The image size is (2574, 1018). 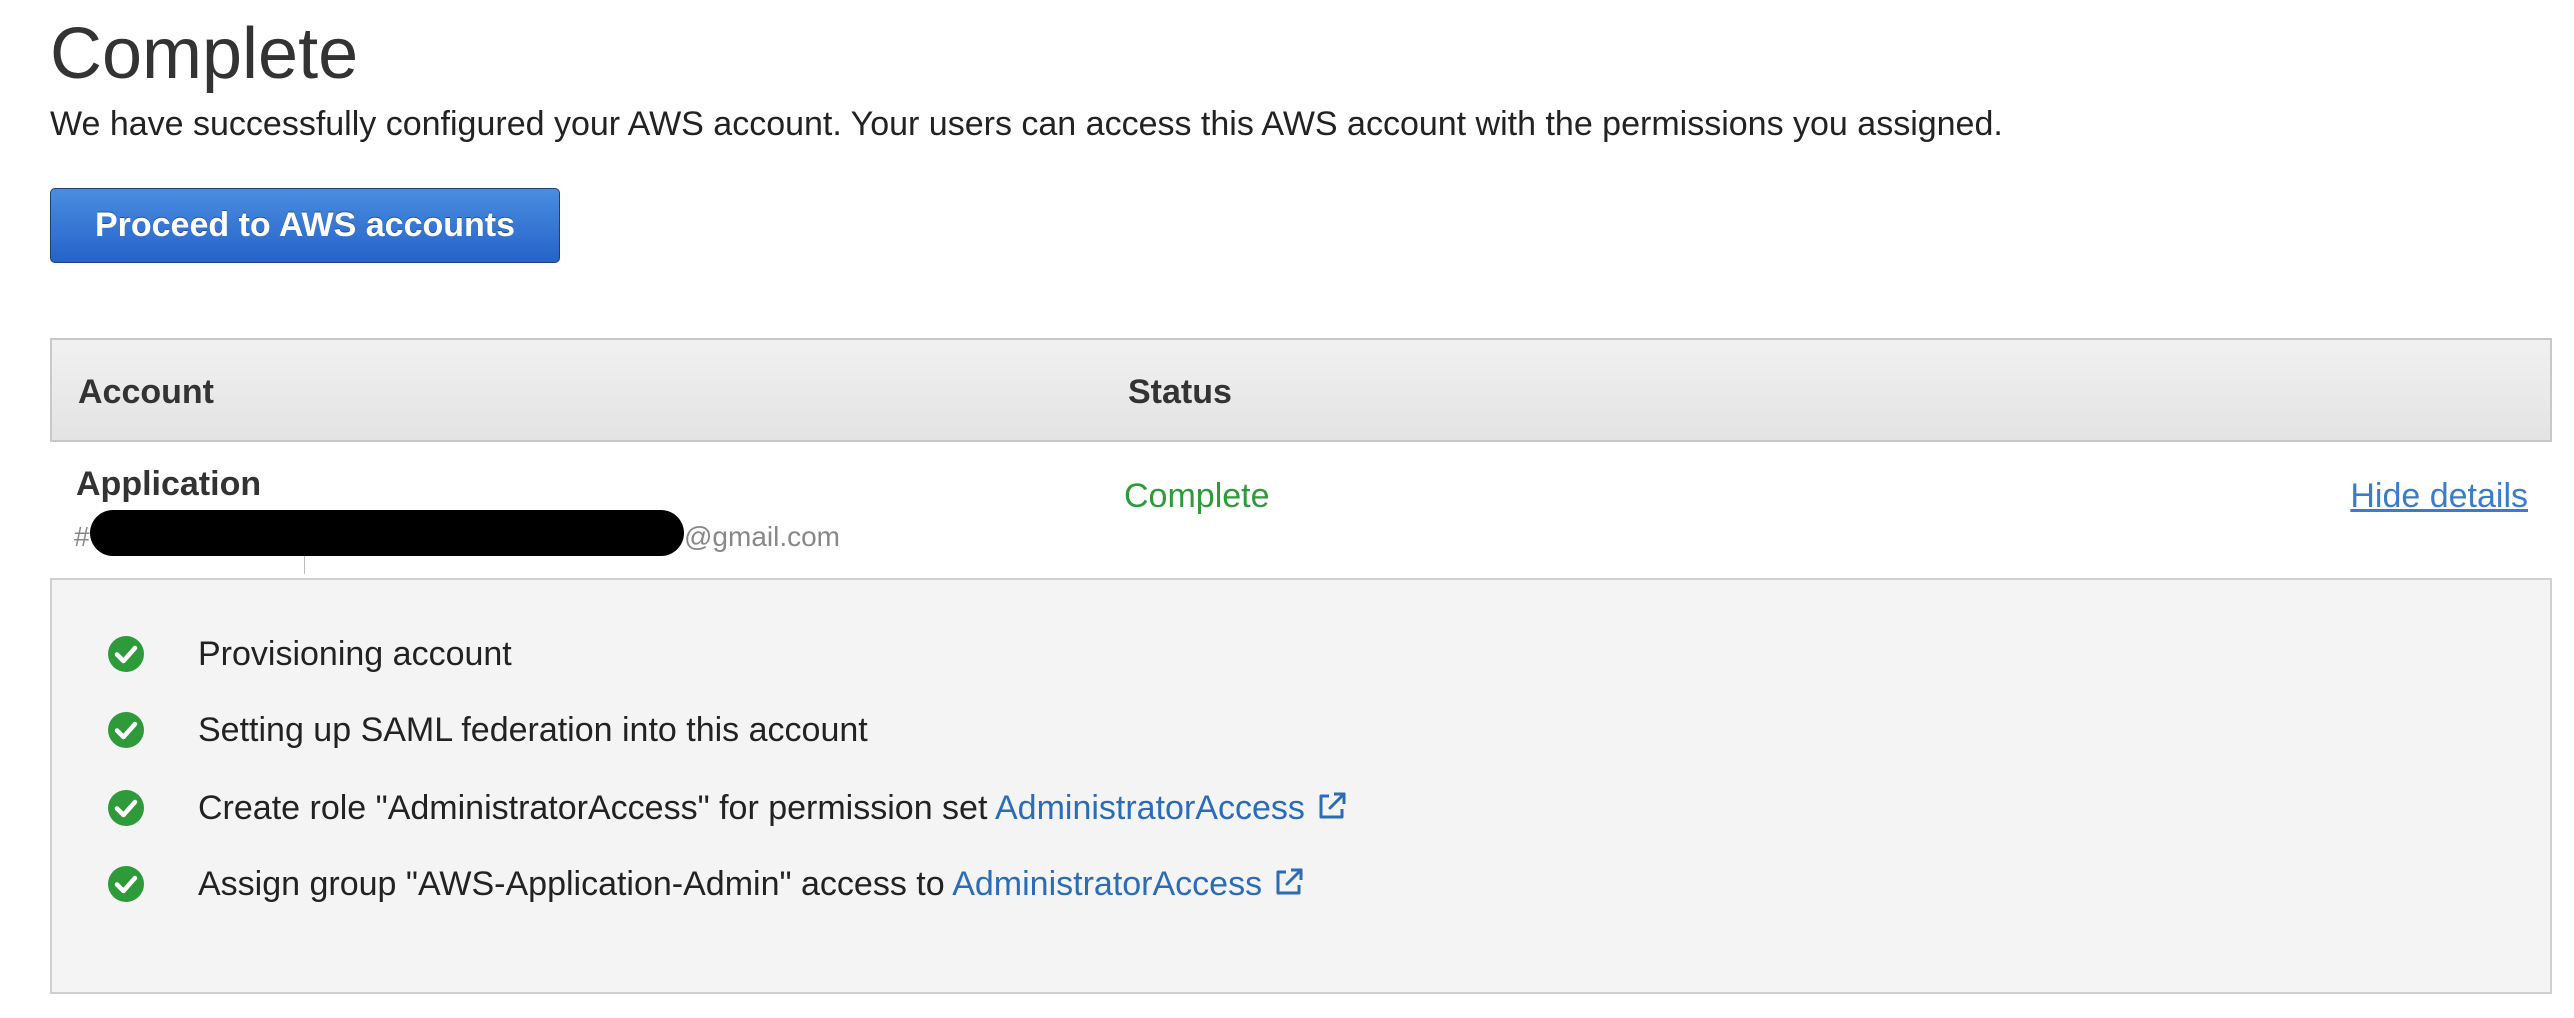 What do you see at coordinates (204, 54) in the screenshot?
I see `page-title: Complete` at bounding box center [204, 54].